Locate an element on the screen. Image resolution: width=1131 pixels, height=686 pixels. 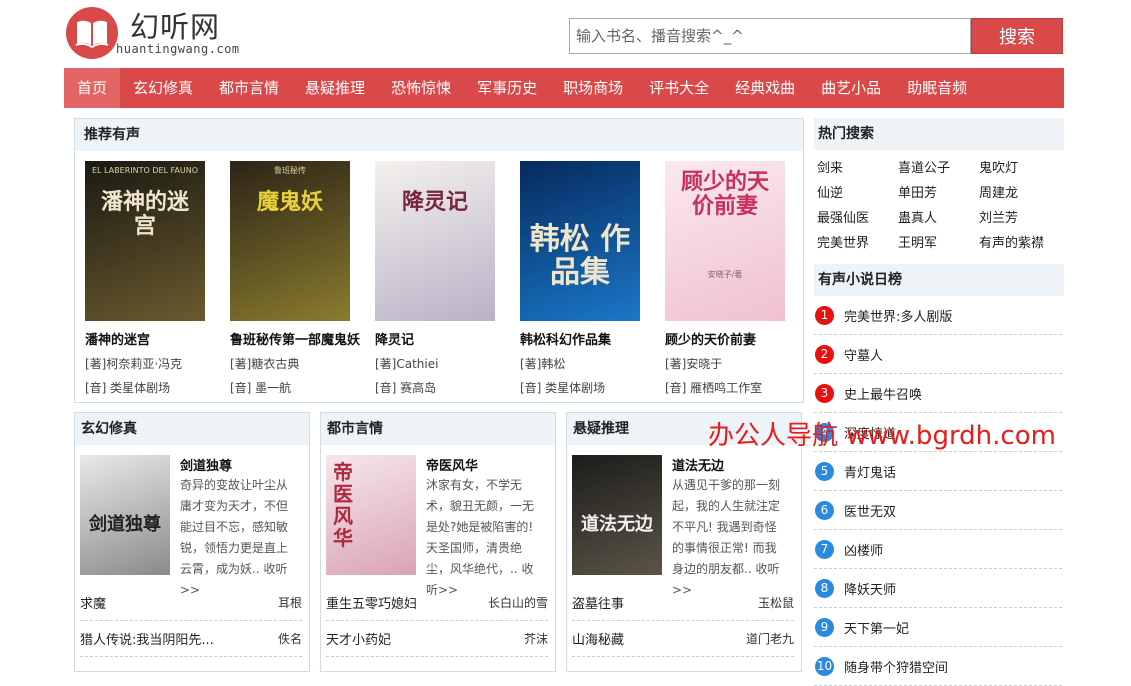
featured-cover: 道法无边 is located at coordinates (617, 515).